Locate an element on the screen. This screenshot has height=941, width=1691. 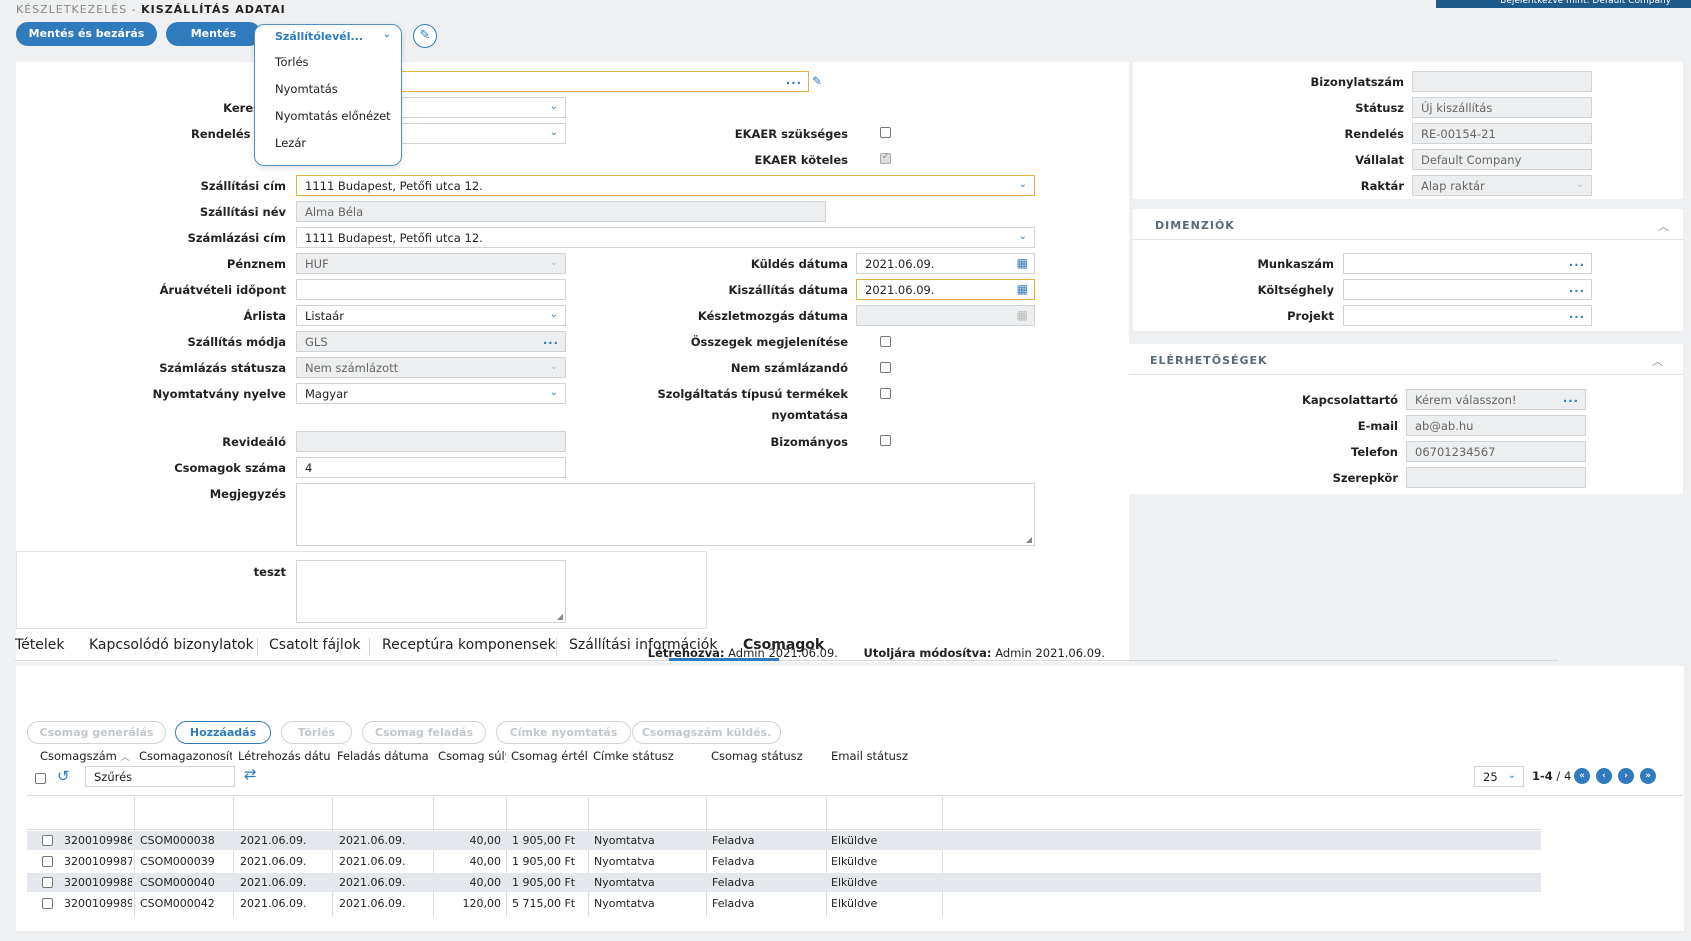
edit-icon: ✎ is located at coordinates (817, 81).